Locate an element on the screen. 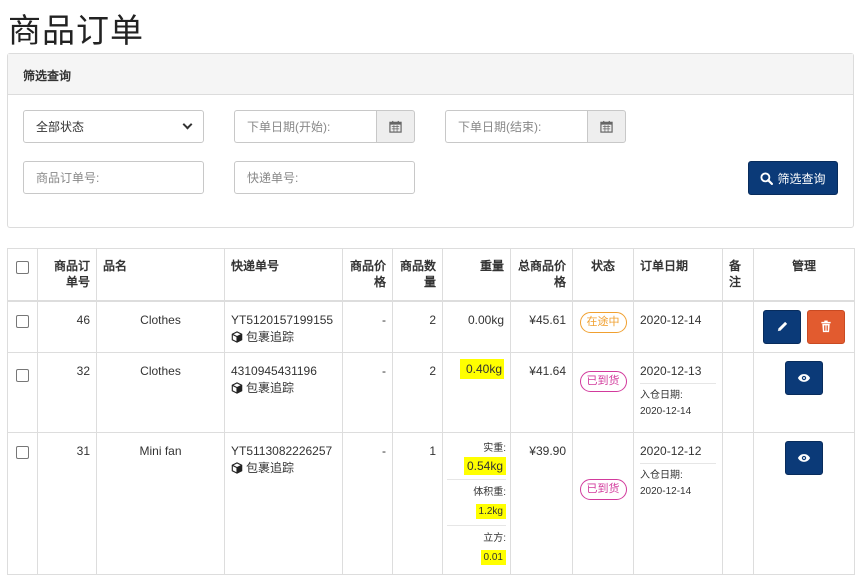  date-start-input: 下单日期(开始): is located at coordinates (305, 126).